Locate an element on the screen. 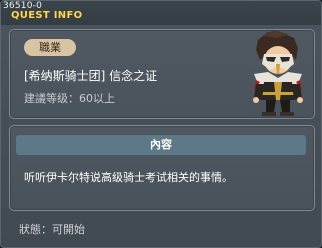 The height and width of the screenshot is (248, 322). job-badge: 職業 is located at coordinates (50, 47).